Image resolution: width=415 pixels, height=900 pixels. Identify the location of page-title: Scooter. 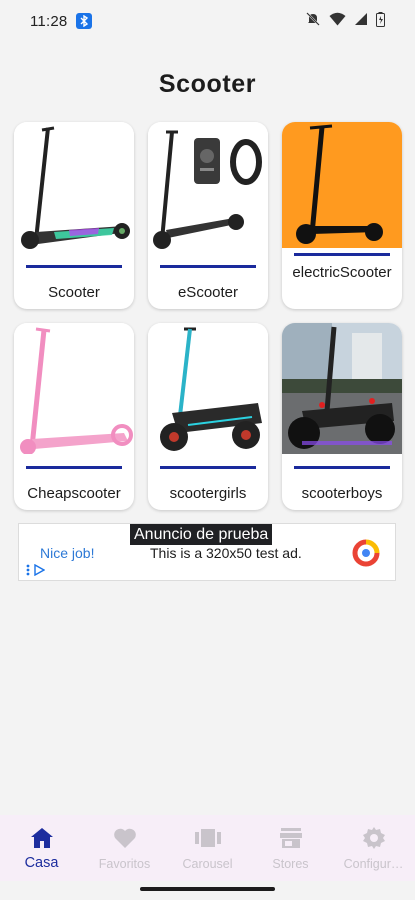
(207, 84).